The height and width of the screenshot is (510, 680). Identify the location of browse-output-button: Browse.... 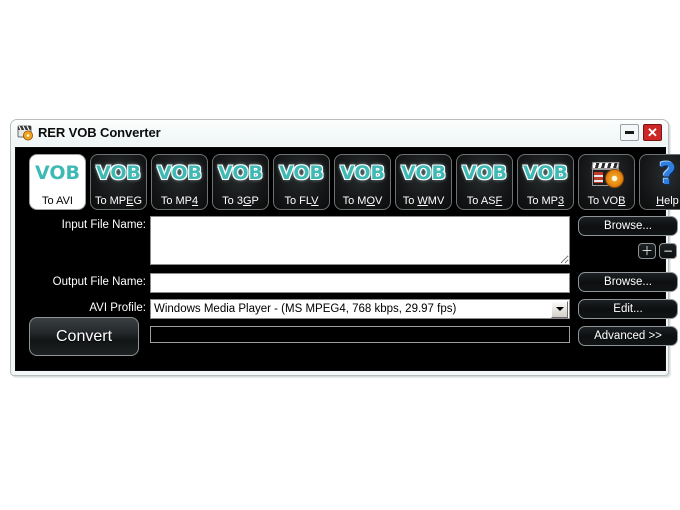
(628, 282).